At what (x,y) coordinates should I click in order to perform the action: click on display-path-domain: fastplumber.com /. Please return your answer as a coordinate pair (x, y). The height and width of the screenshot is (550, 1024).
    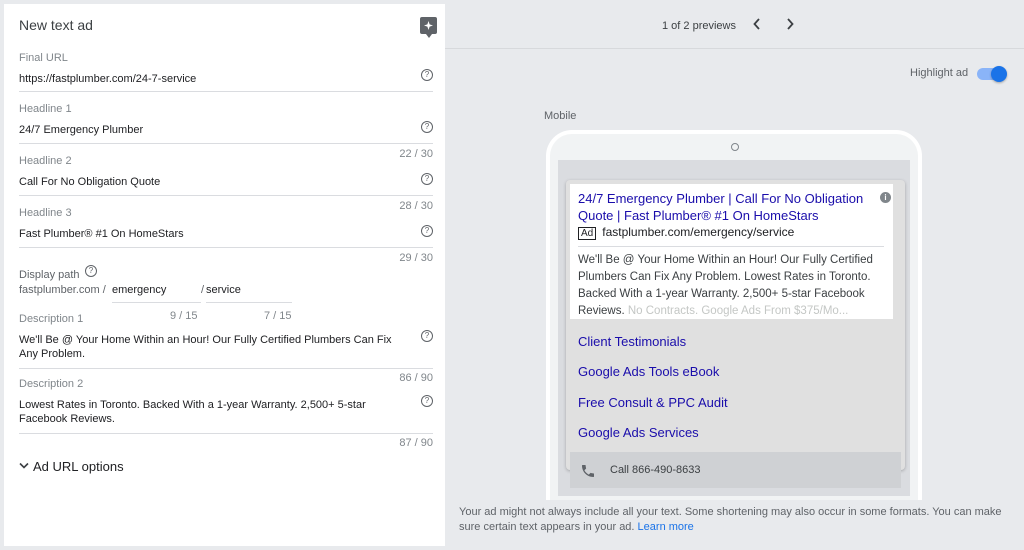
    Looking at the image, I should click on (62, 290).